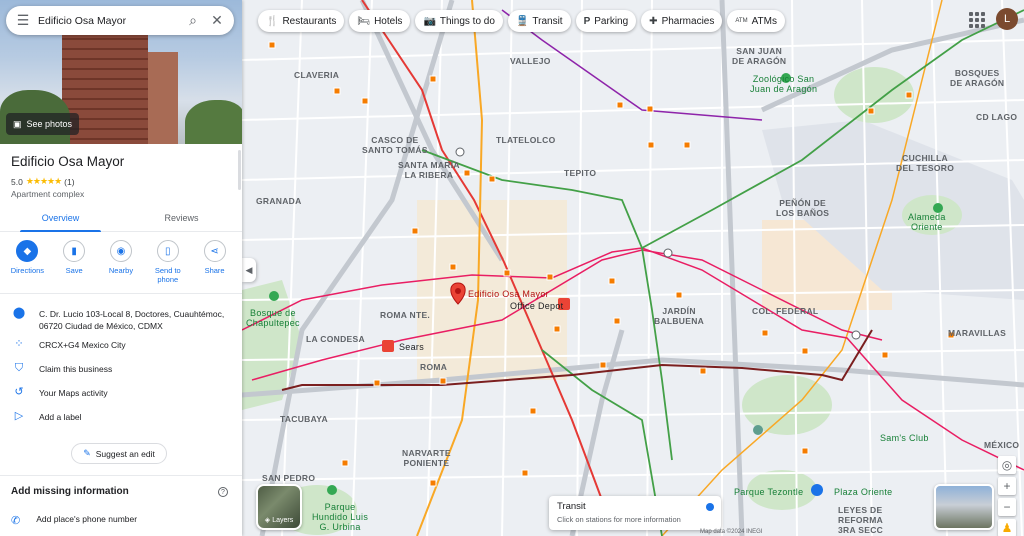  I want to click on label-sears: Sears, so click(411, 347).